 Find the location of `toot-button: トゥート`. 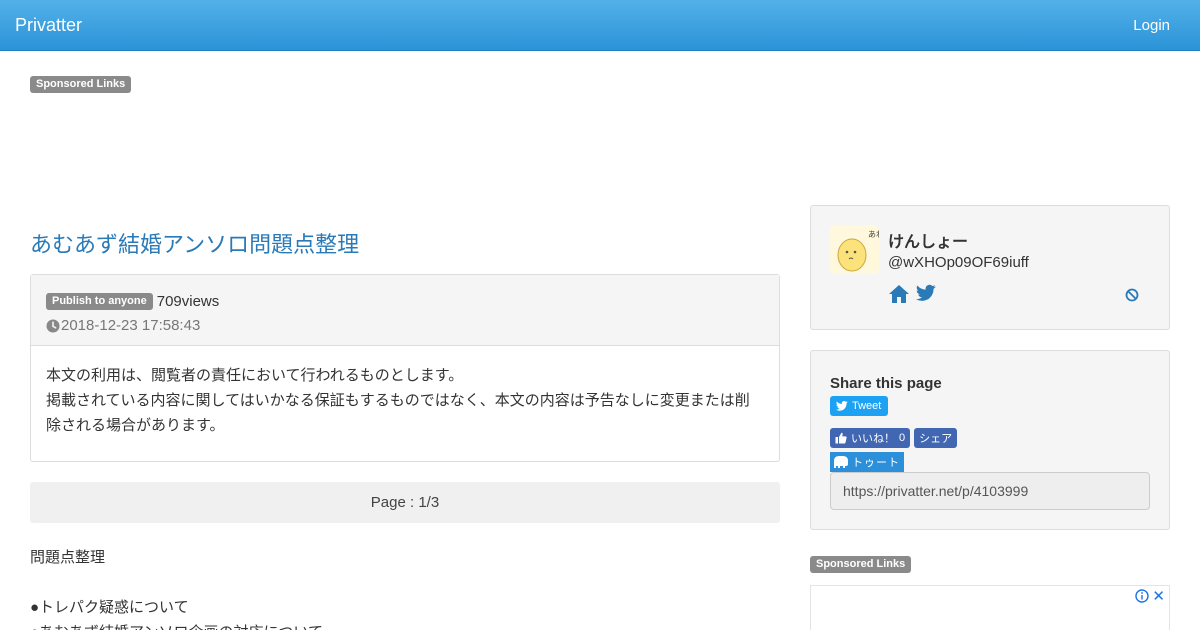

toot-button: トゥート is located at coordinates (867, 462).